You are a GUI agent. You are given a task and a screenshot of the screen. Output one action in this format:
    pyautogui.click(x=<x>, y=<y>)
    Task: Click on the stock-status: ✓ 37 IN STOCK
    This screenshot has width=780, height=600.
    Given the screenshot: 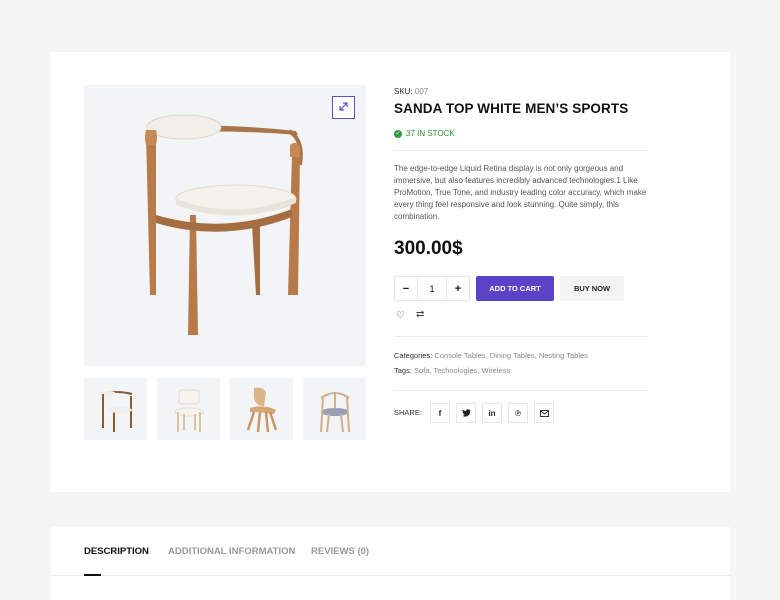 What is the action you would take?
    pyautogui.click(x=424, y=133)
    